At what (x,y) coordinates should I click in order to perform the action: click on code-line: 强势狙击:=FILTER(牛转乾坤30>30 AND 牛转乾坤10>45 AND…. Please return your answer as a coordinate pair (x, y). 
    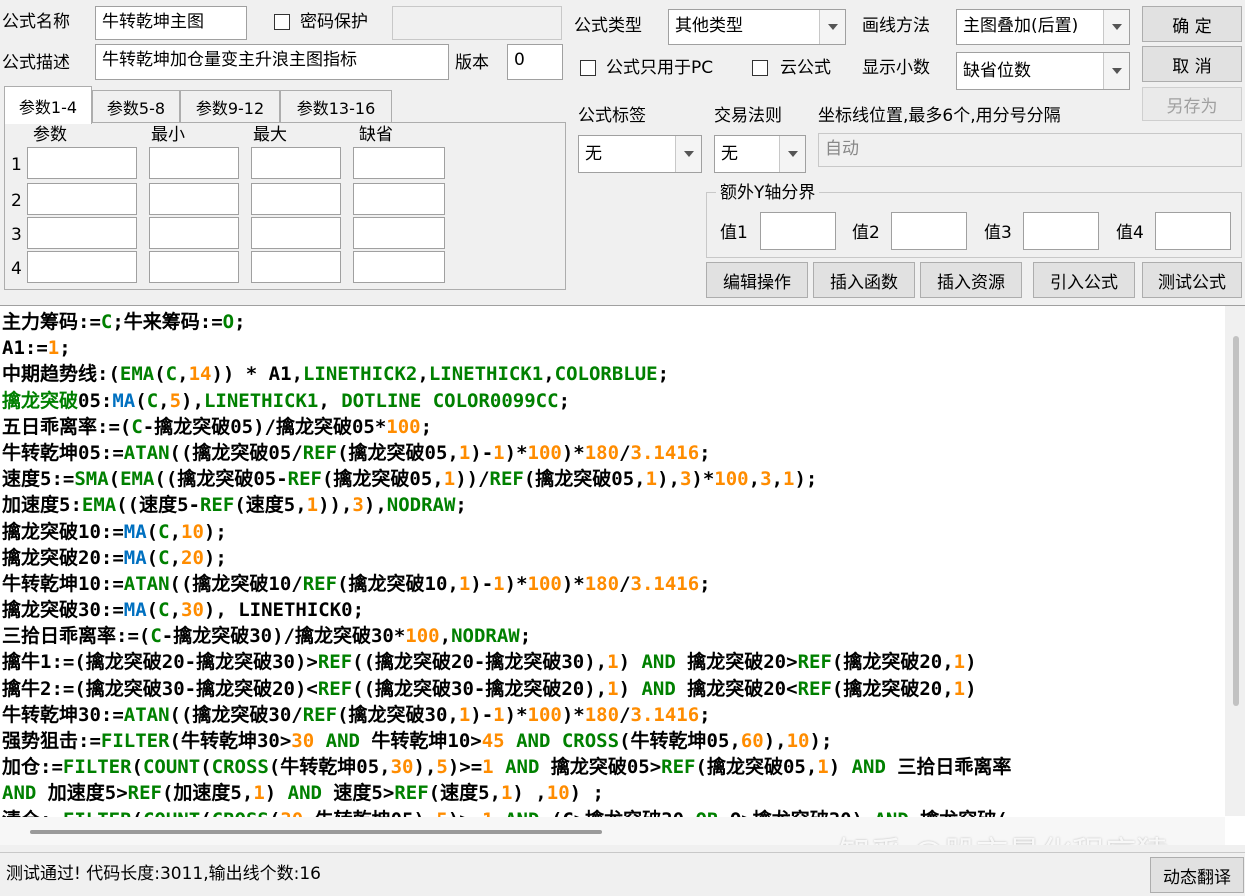
    Looking at the image, I should click on (613, 741).